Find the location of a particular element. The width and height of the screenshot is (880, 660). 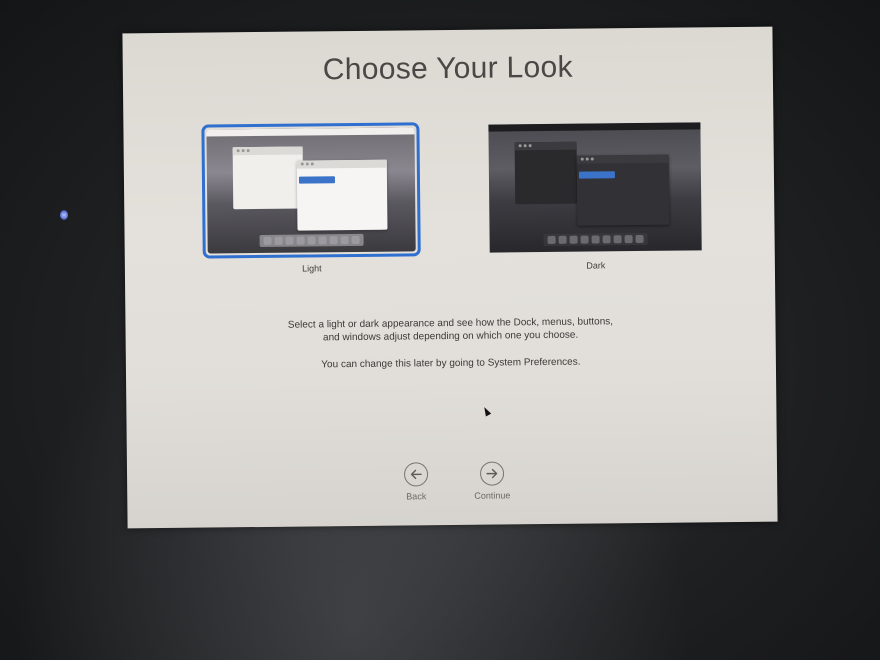

light-appearance-preview is located at coordinates (311, 190).